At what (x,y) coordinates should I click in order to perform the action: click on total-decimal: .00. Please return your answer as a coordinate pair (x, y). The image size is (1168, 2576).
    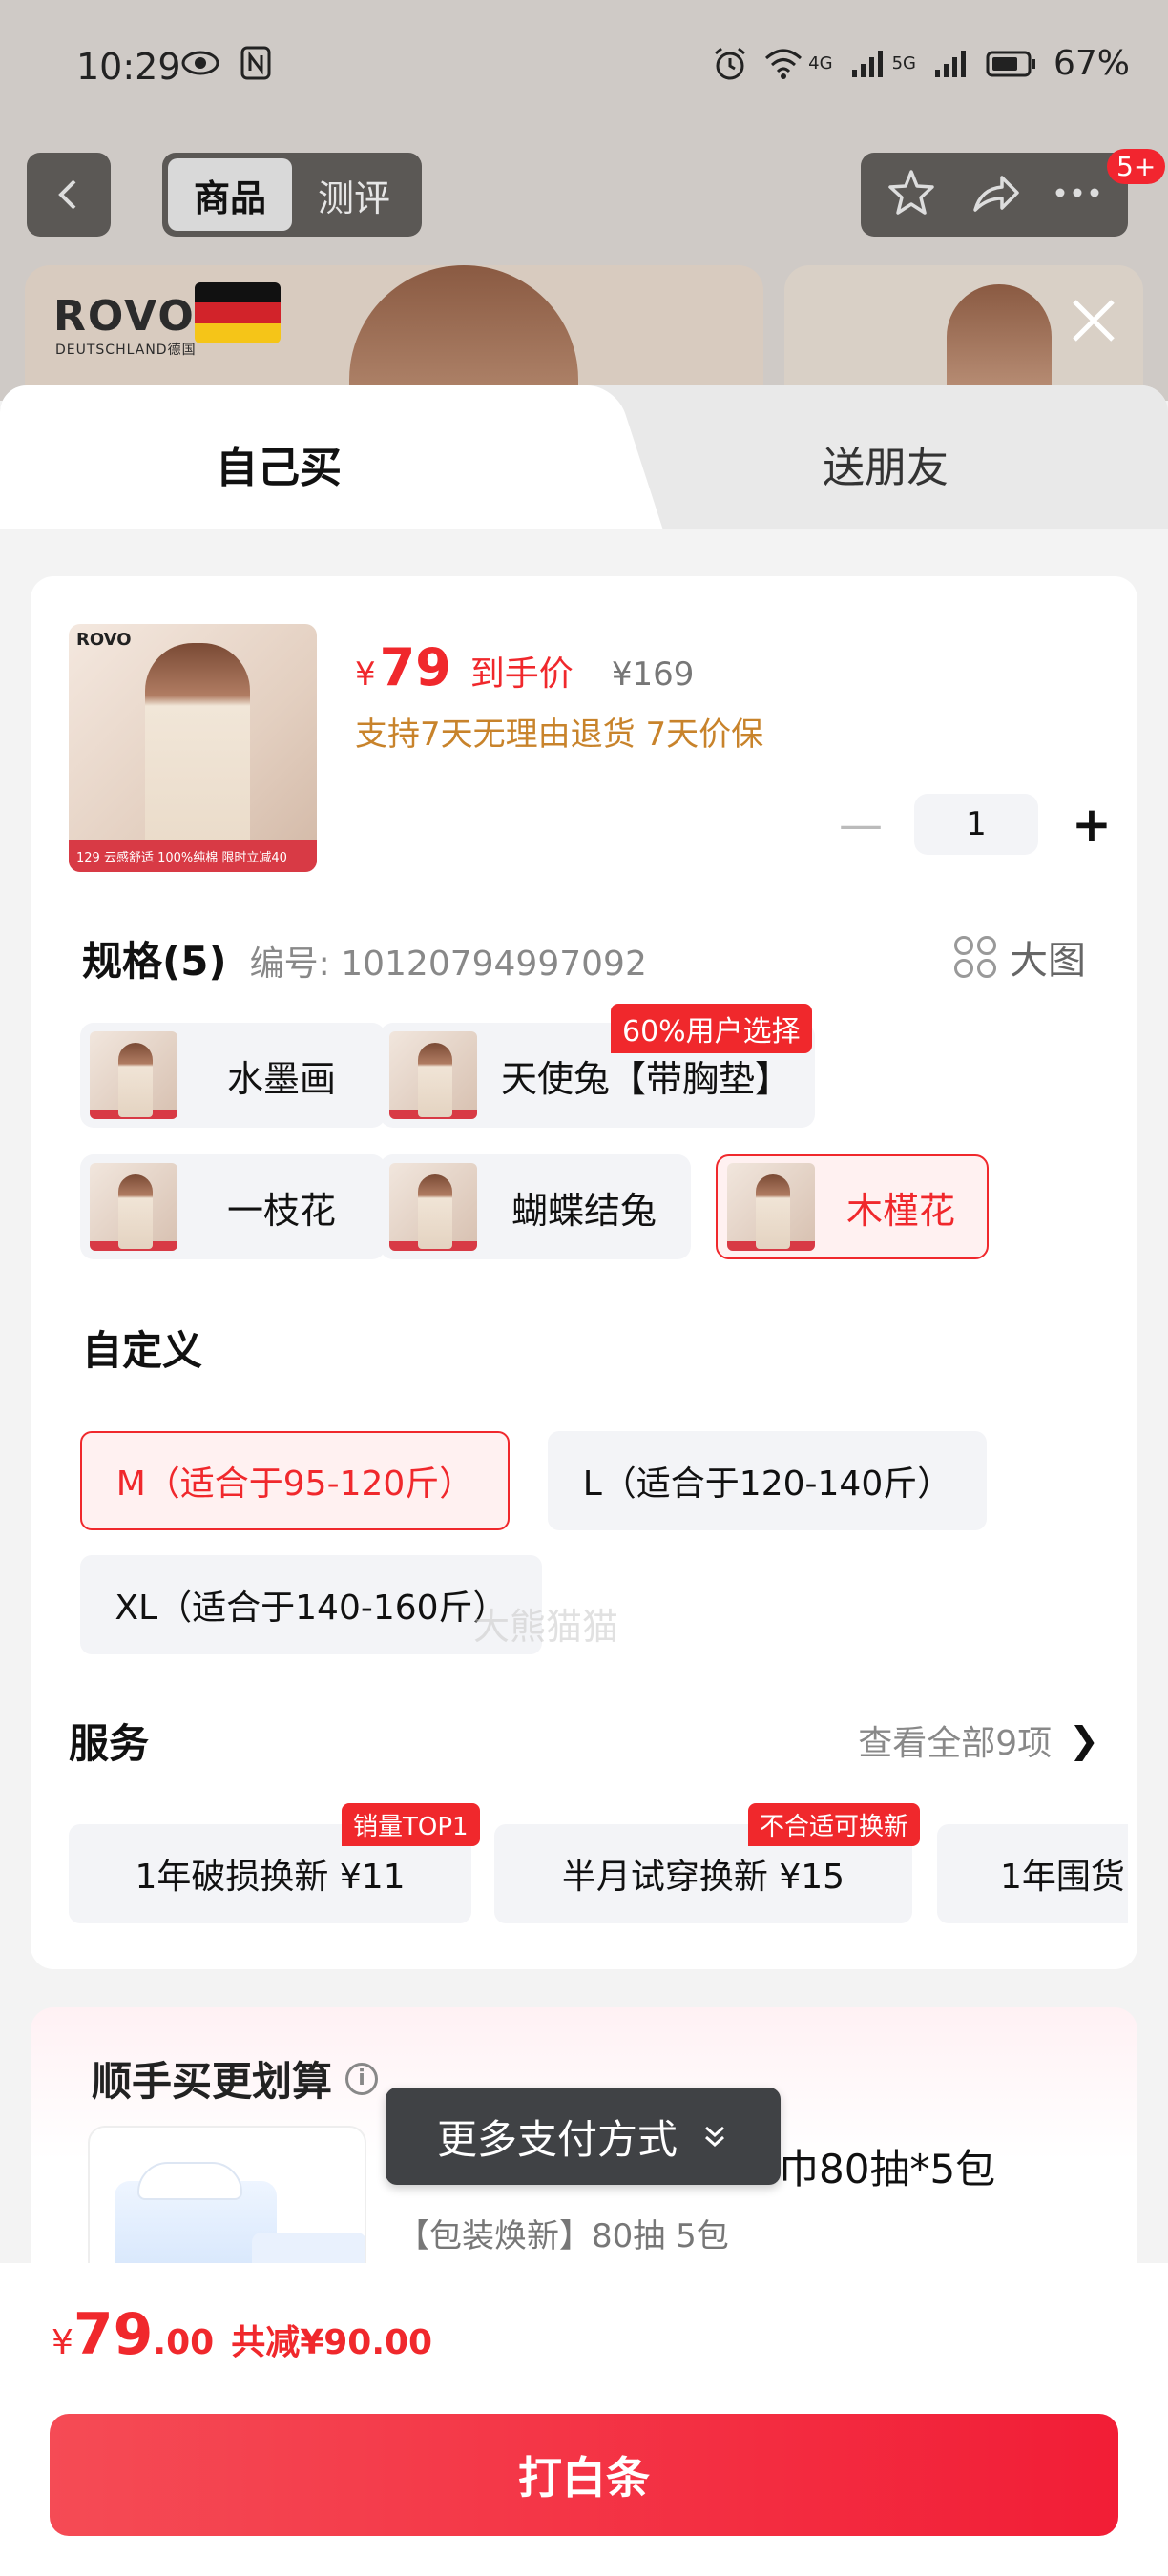
    Looking at the image, I should click on (184, 2342).